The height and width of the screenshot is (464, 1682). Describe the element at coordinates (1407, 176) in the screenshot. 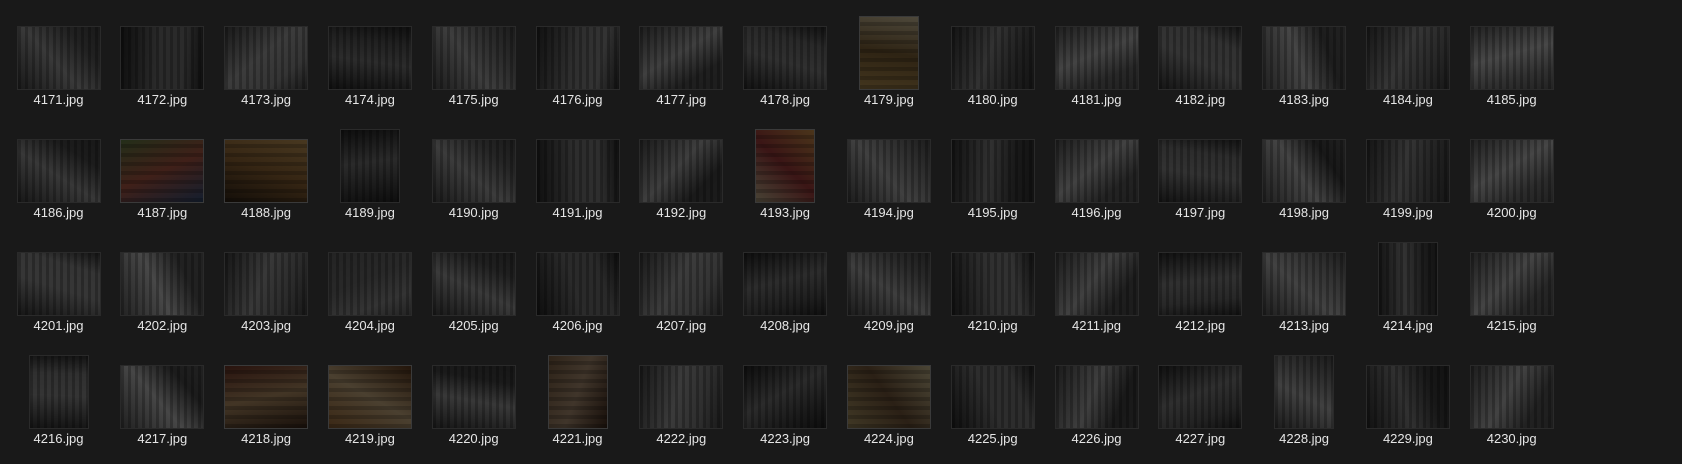

I see `file-item: 4199.jpg` at that location.